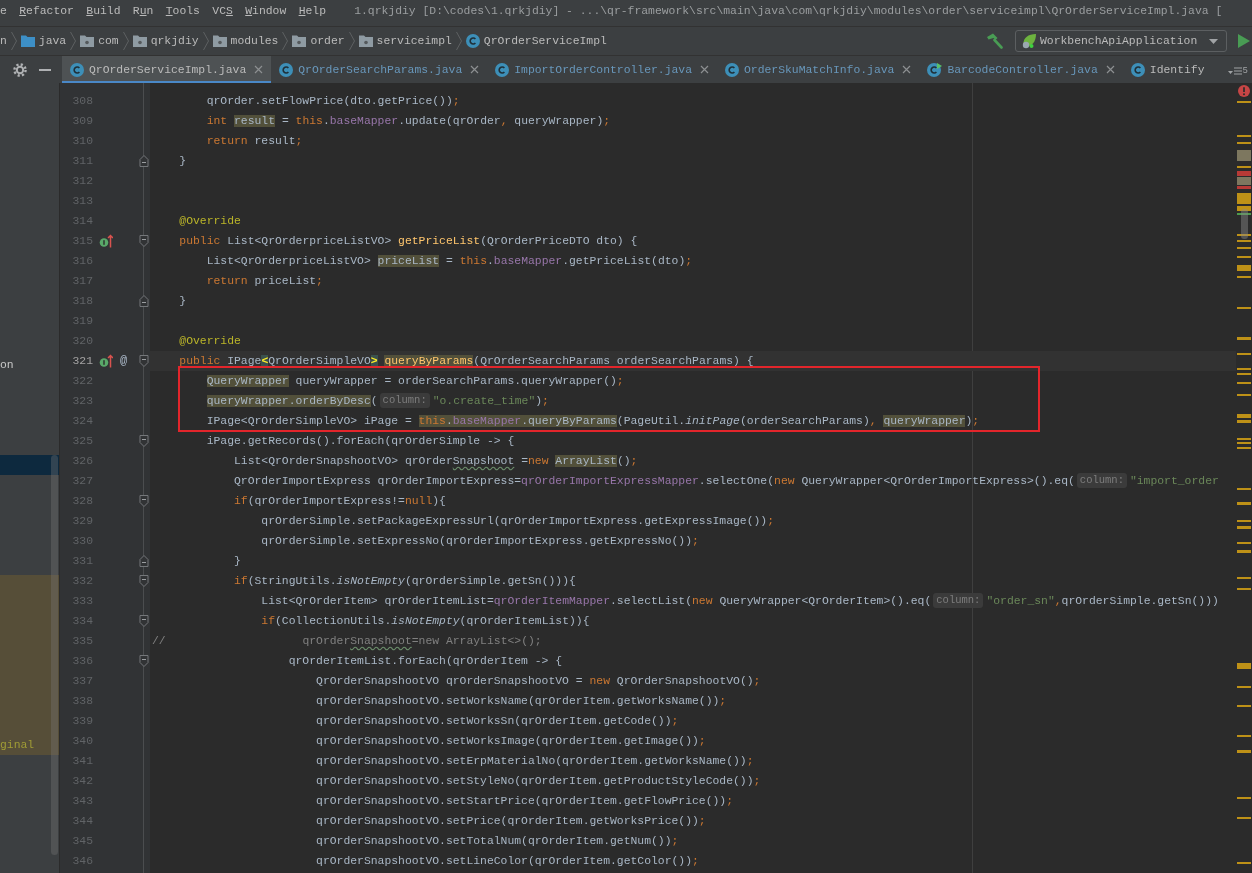 This screenshot has height=873, width=1252. I want to click on breadcrumb: n, so click(3, 41).